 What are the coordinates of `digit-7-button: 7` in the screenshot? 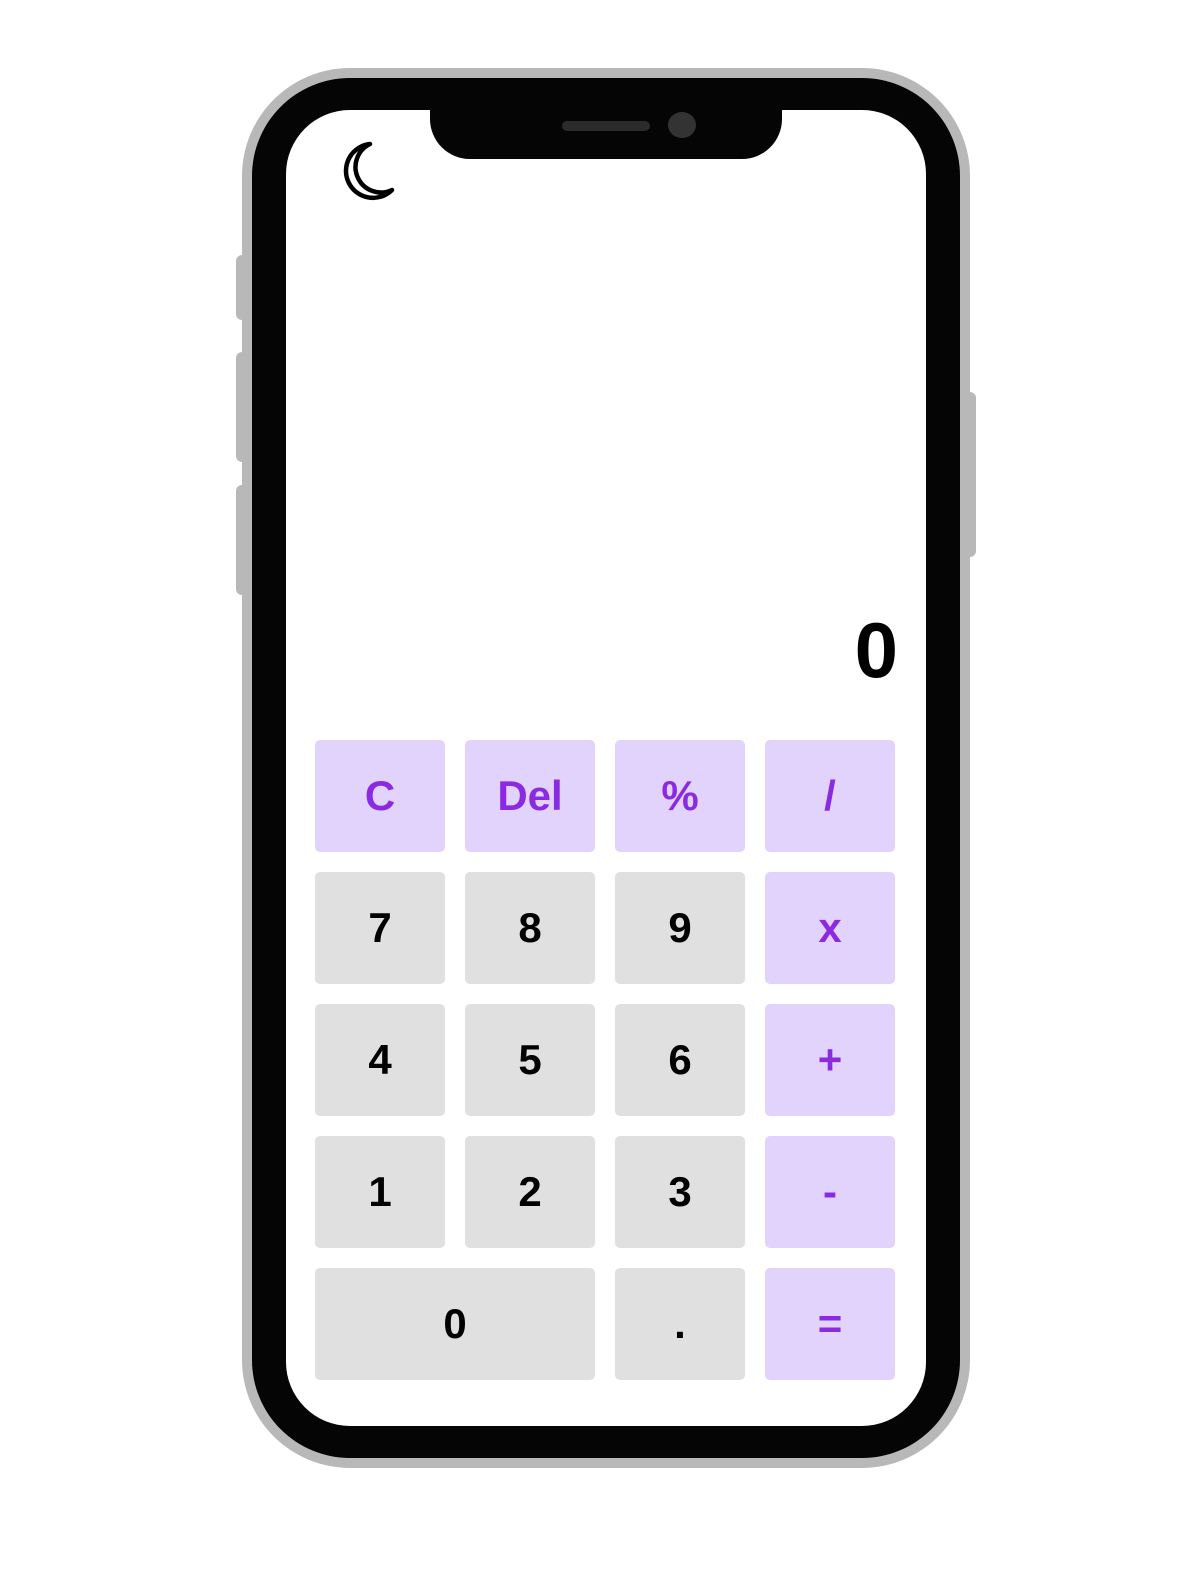 It's located at (380, 928).